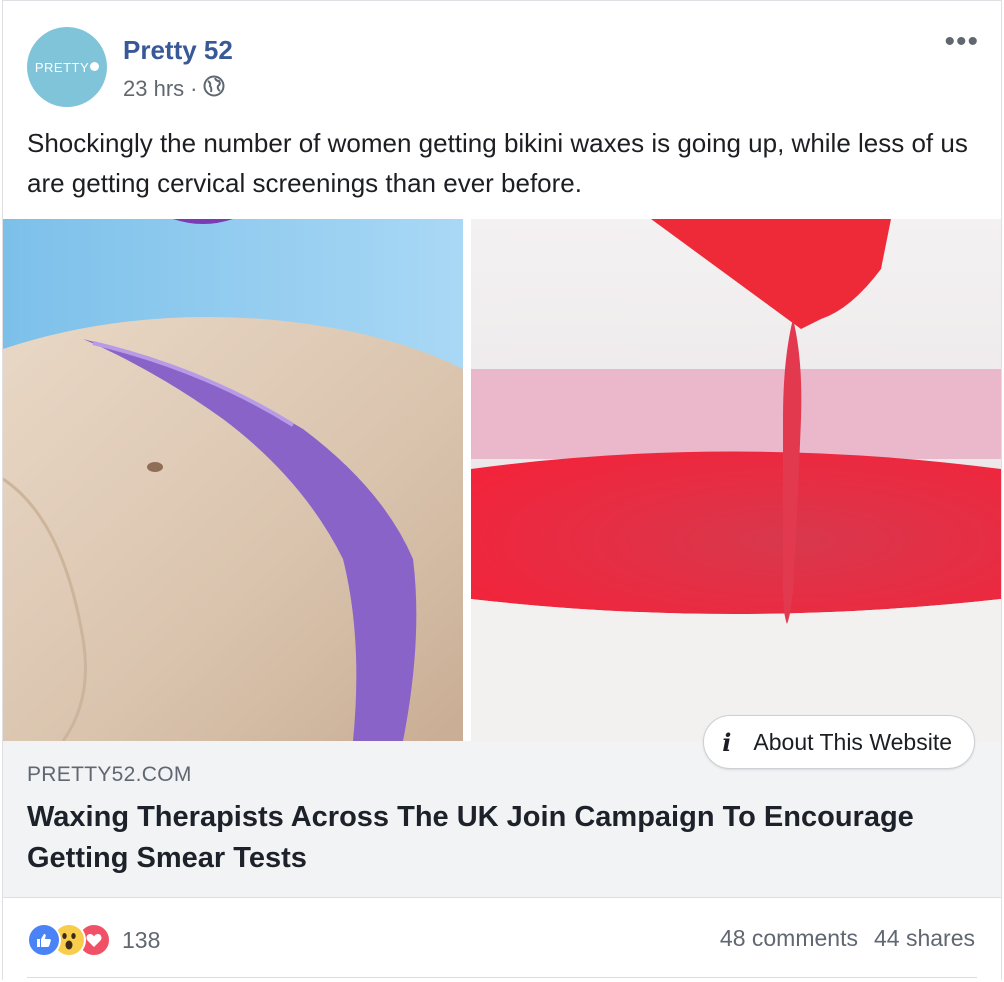 Image resolution: width=1004 pixels, height=982 pixels. What do you see at coordinates (141, 939) in the screenshot?
I see `reaction-count: 138` at bounding box center [141, 939].